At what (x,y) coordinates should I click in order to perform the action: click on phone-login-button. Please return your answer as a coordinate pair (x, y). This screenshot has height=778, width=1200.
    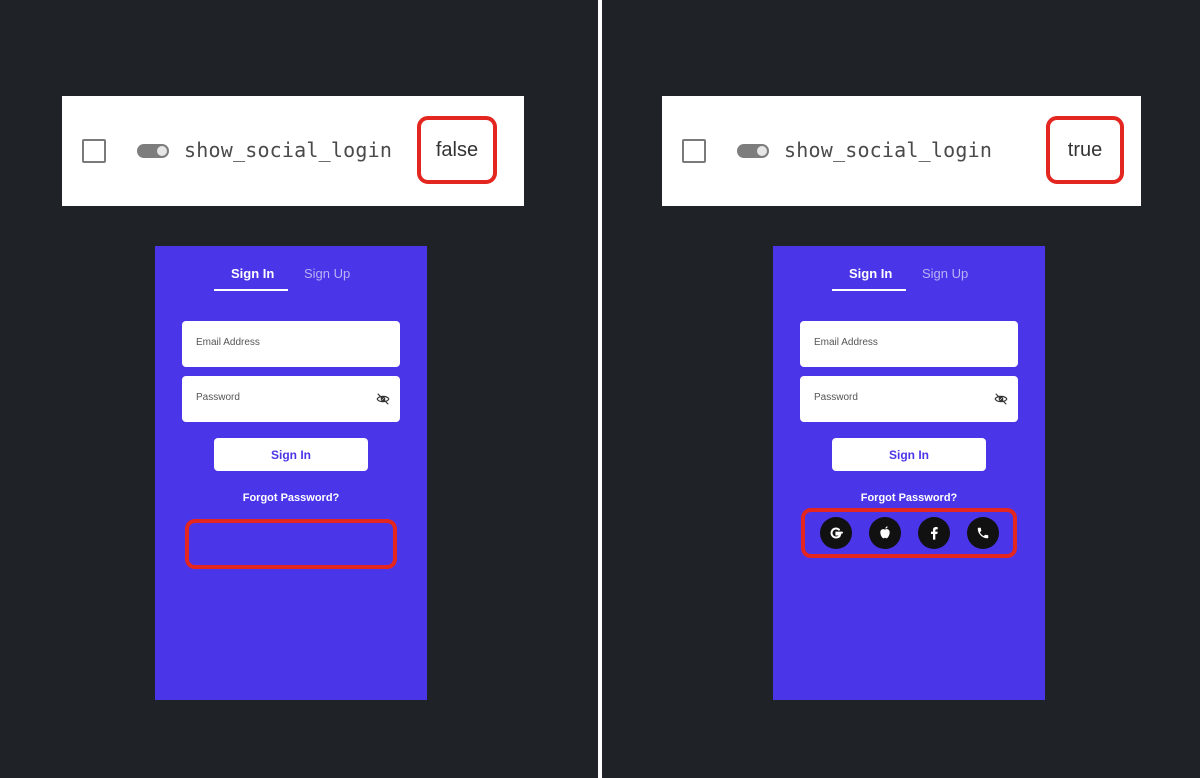
    Looking at the image, I should click on (982, 533).